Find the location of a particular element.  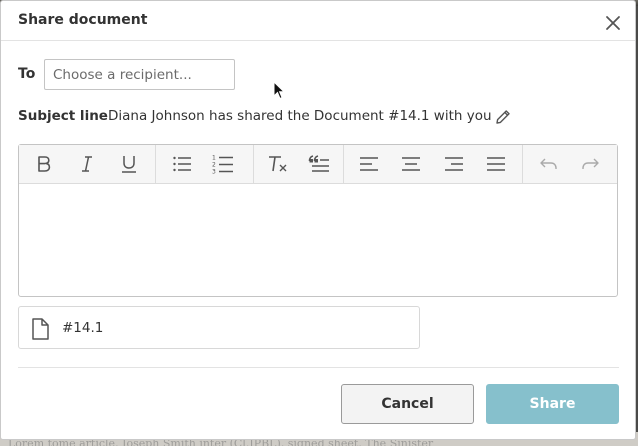

mouse-cursor-icon is located at coordinates (279, 90).